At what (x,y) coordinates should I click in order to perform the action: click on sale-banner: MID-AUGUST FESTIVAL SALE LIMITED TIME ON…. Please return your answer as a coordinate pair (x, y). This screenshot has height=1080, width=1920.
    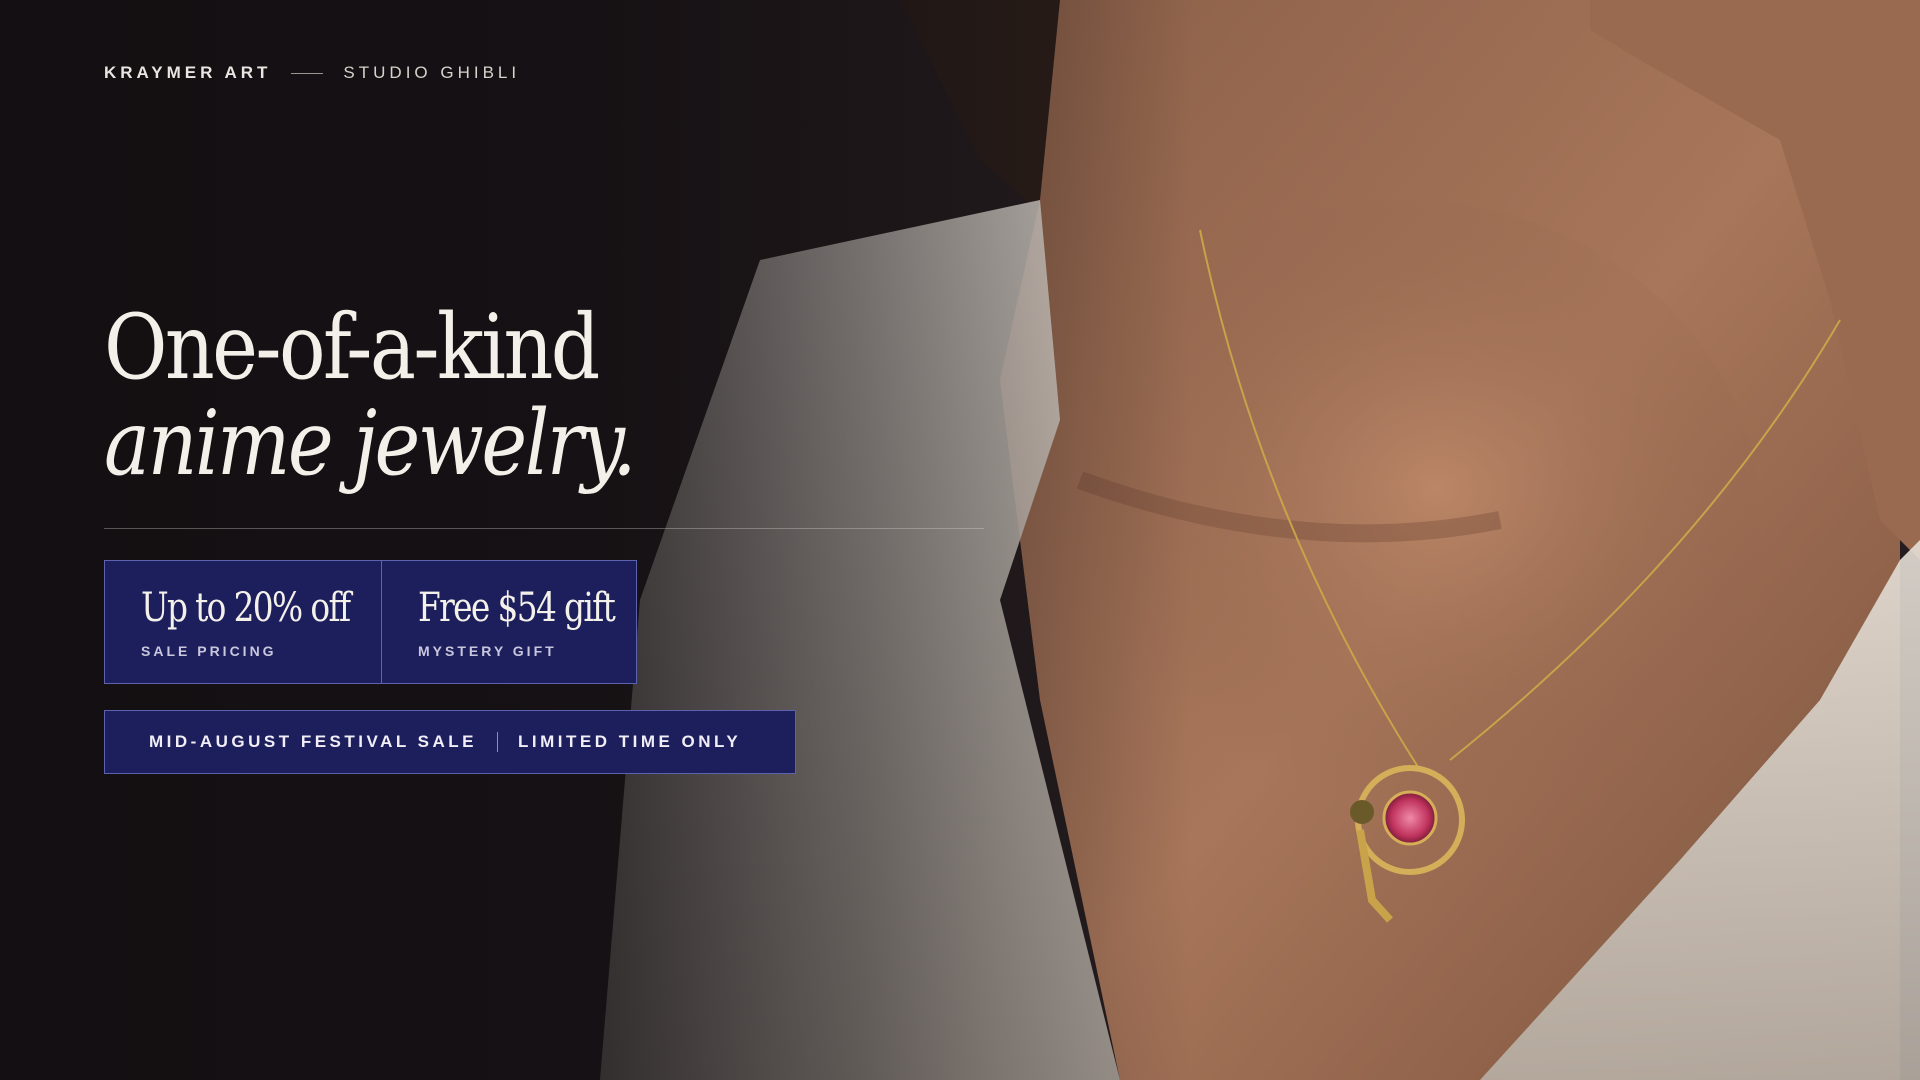
    Looking at the image, I should click on (450, 742).